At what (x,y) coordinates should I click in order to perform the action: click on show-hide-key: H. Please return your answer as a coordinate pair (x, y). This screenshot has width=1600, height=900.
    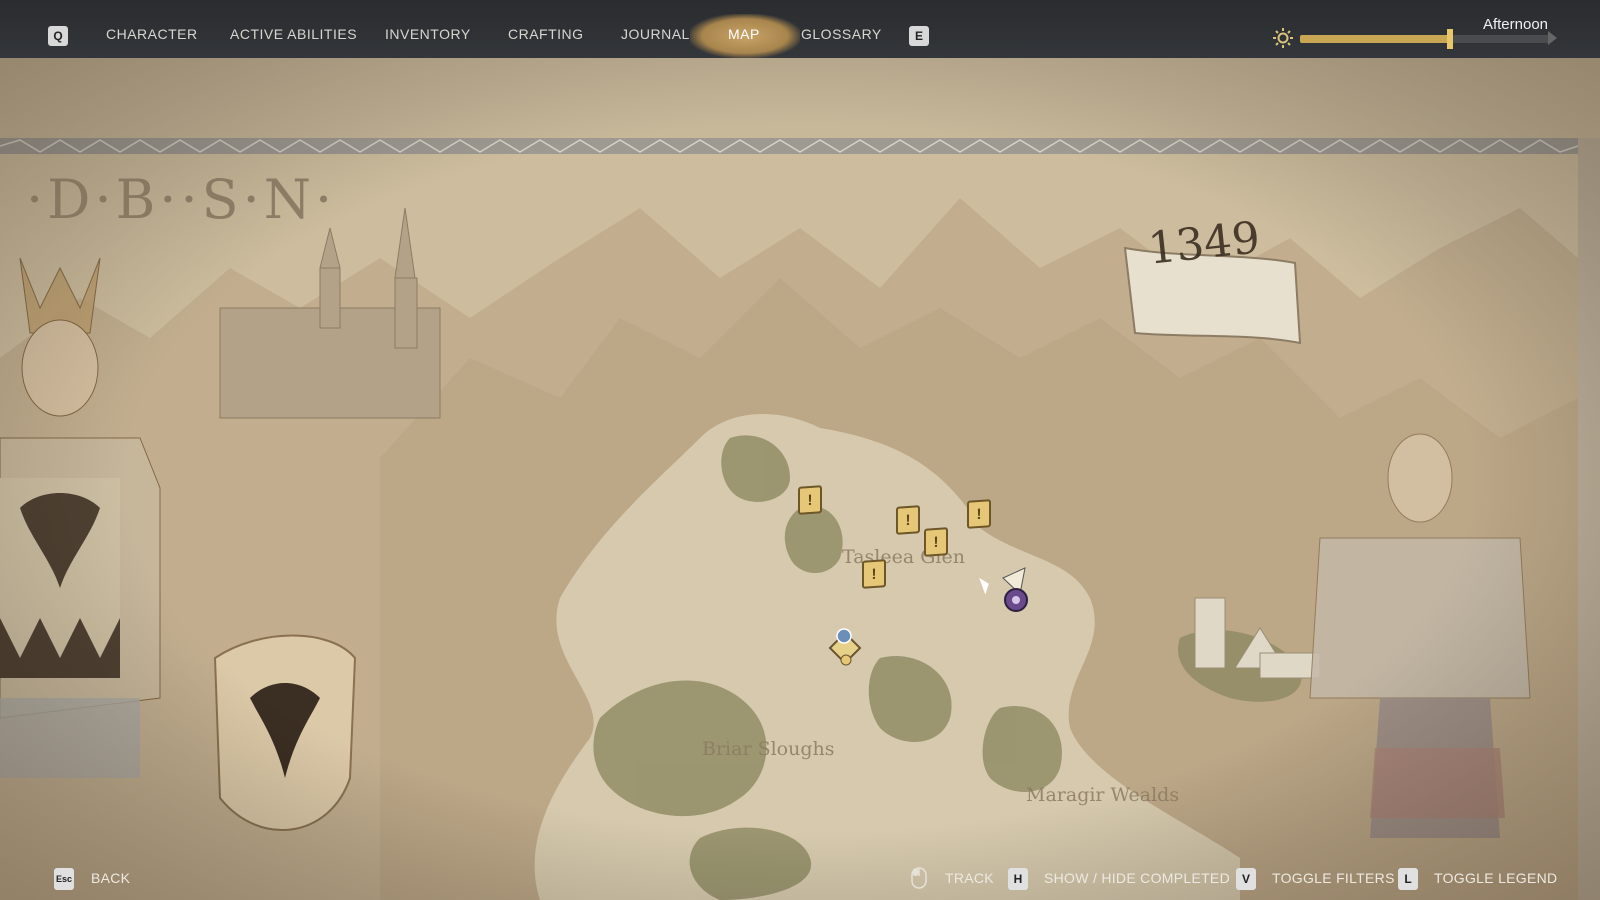
    Looking at the image, I should click on (1018, 879).